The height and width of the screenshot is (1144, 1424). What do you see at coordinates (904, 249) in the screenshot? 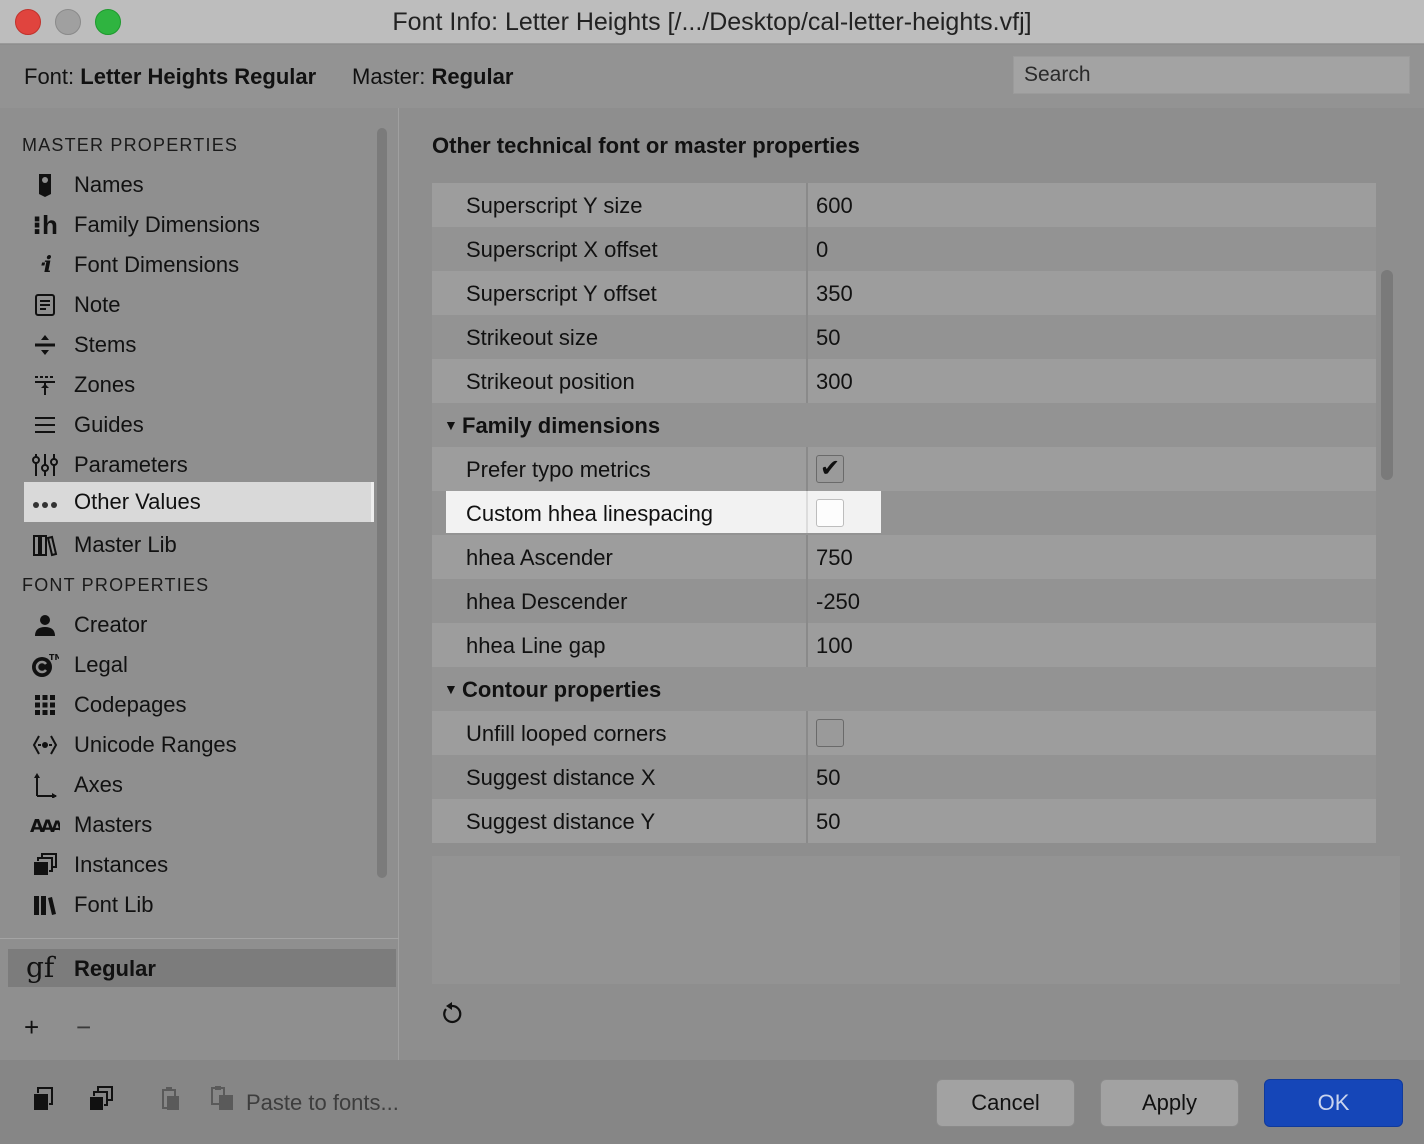
I see `table-row: Superscript X offset 0` at bounding box center [904, 249].